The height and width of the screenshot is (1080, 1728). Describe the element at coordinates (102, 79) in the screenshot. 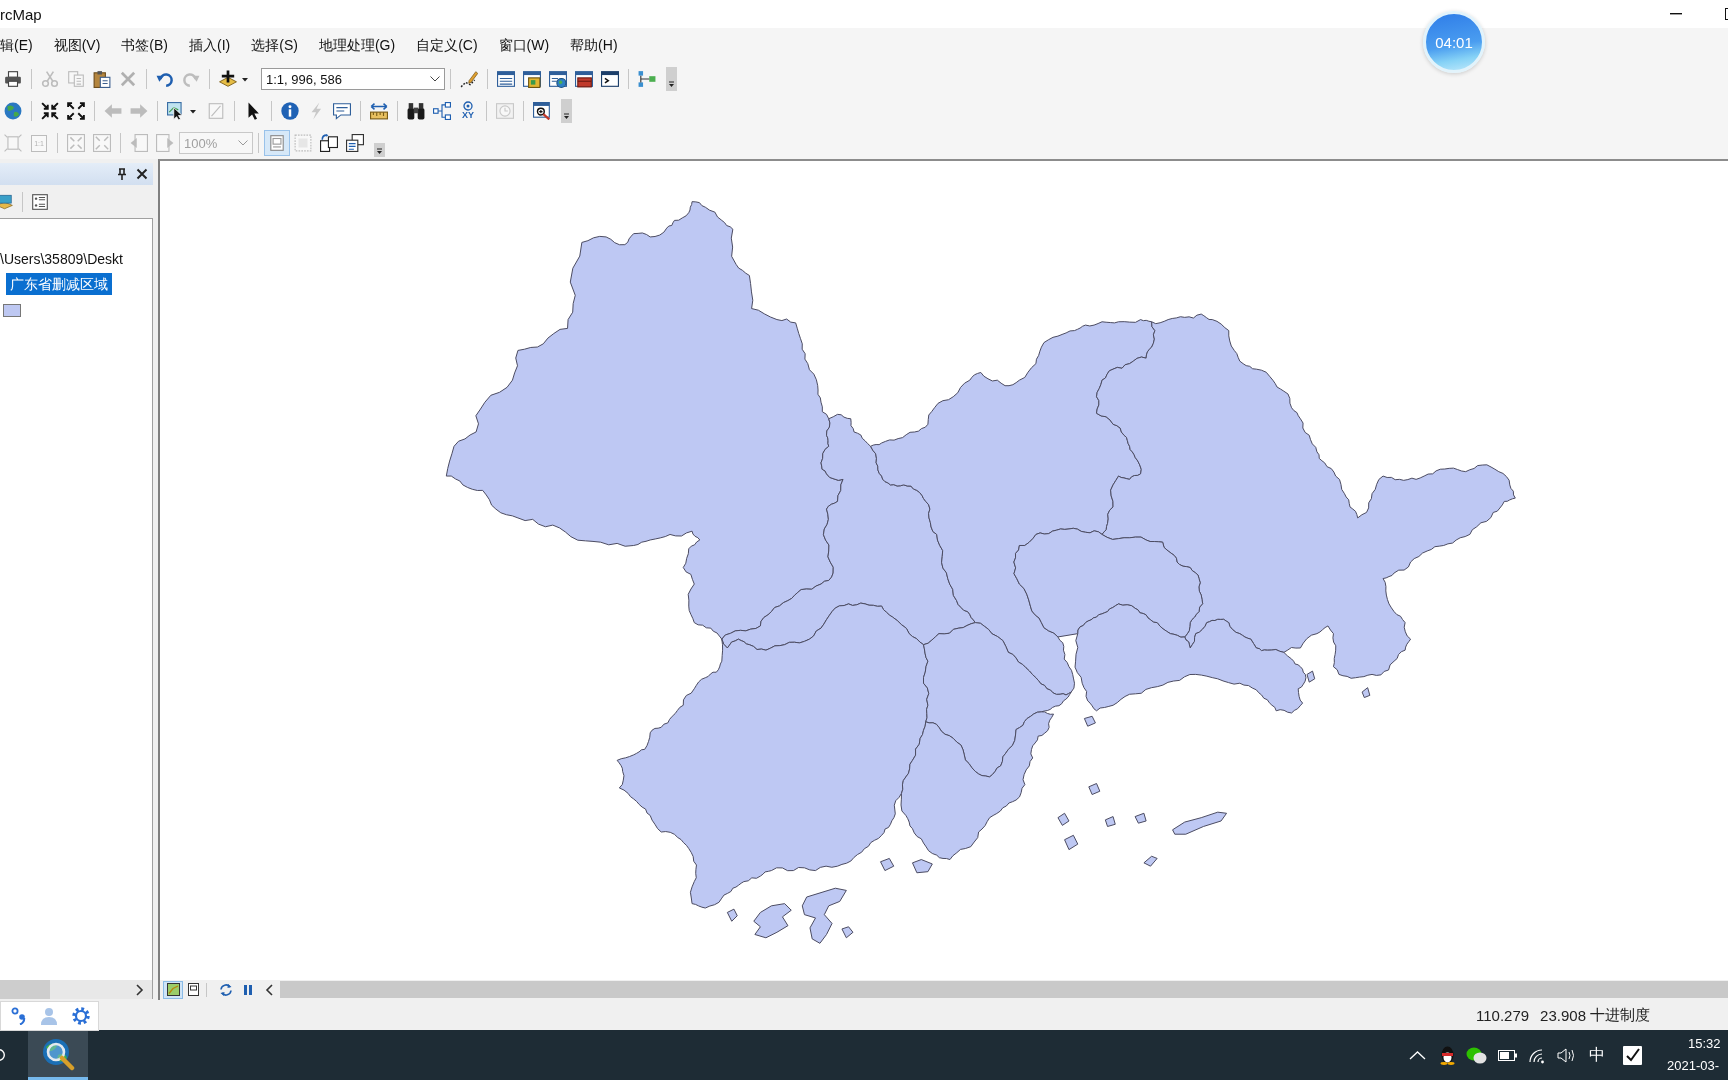

I see `clipboard-icon` at that location.